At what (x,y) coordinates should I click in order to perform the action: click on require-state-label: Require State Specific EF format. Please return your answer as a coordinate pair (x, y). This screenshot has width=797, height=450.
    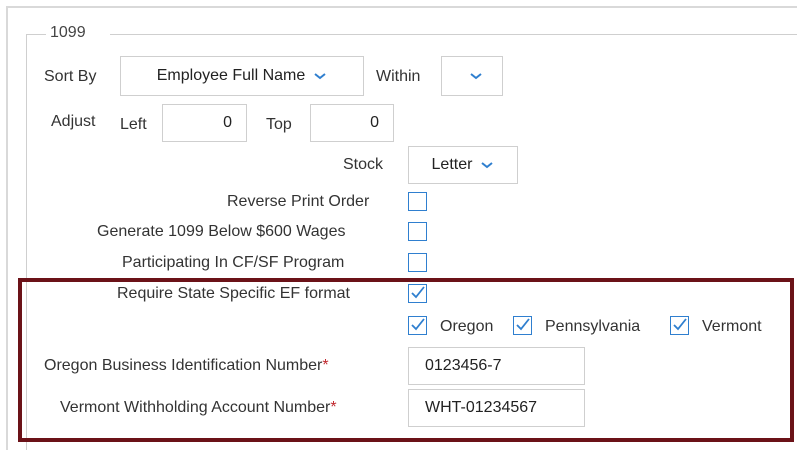
    Looking at the image, I should click on (233, 293).